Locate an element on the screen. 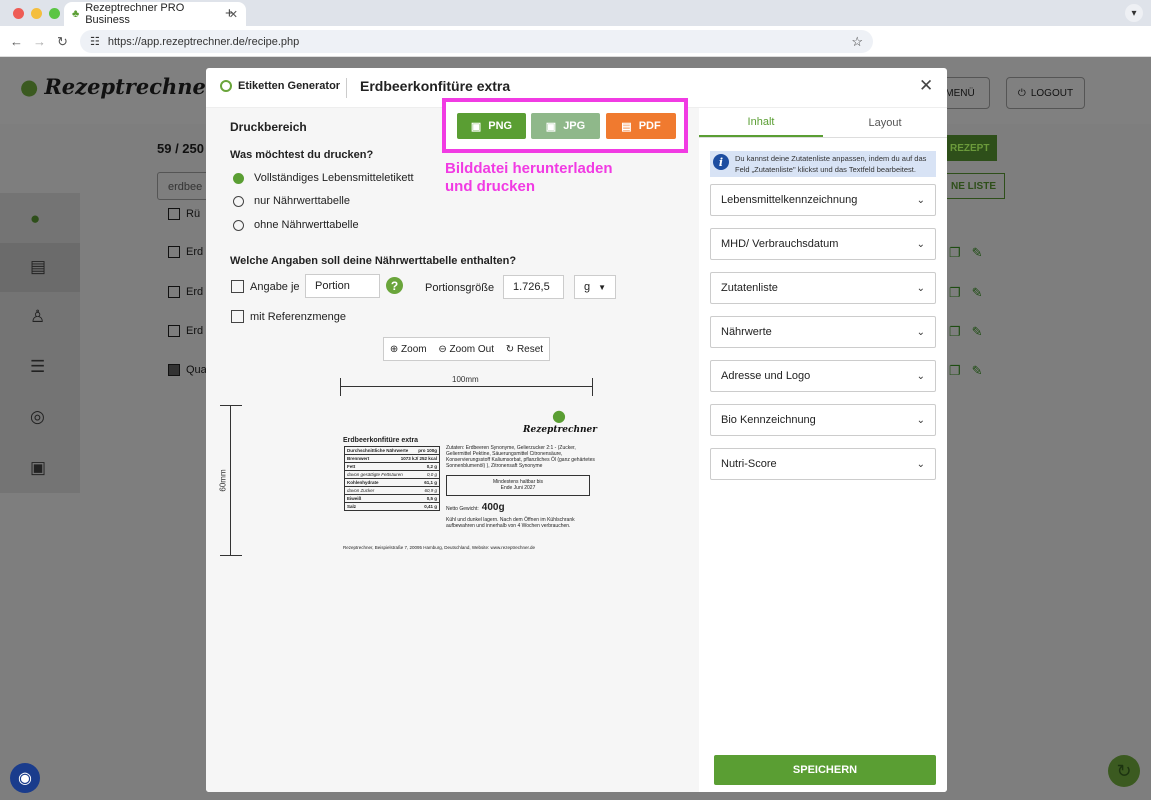  radio-without-nutrition: ohne Nährwerttabelle is located at coordinates (296, 225).